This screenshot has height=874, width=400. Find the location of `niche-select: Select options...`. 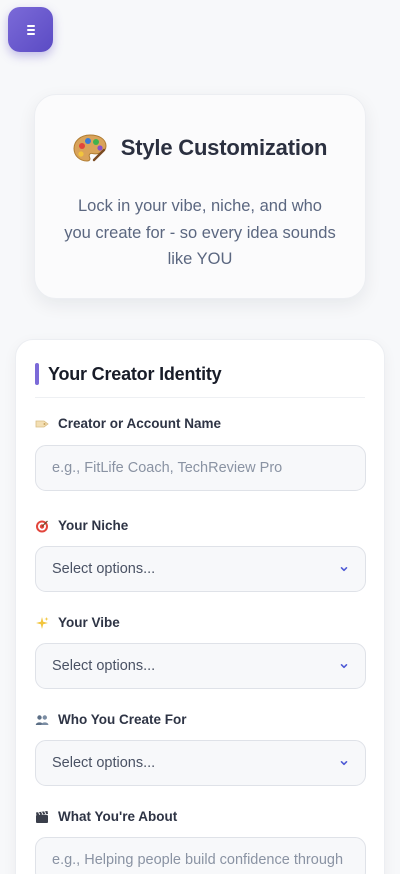

niche-select: Select options... is located at coordinates (200, 569).